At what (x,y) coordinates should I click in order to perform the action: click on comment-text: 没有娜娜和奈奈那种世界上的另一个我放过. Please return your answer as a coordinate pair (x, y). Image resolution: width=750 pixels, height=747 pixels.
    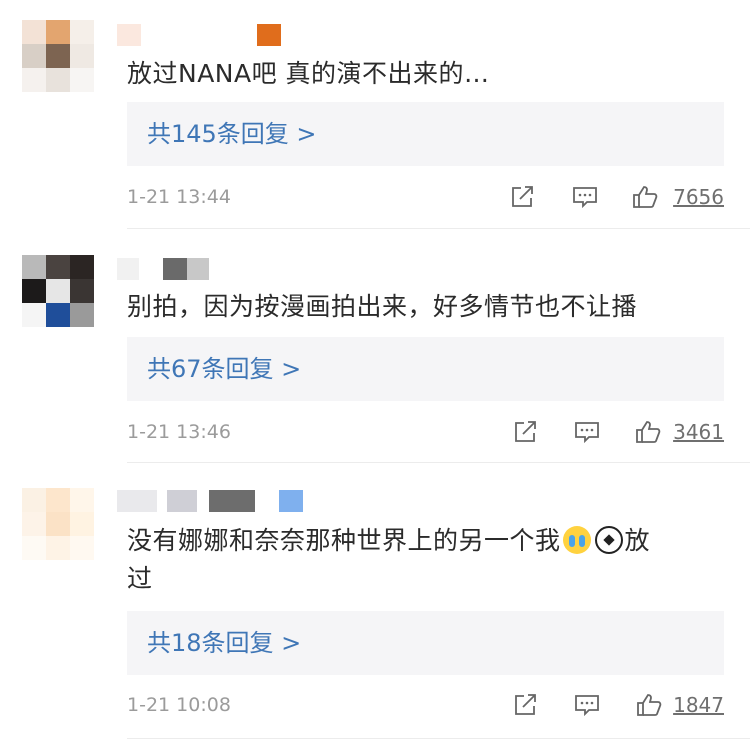
    Looking at the image, I should click on (389, 559).